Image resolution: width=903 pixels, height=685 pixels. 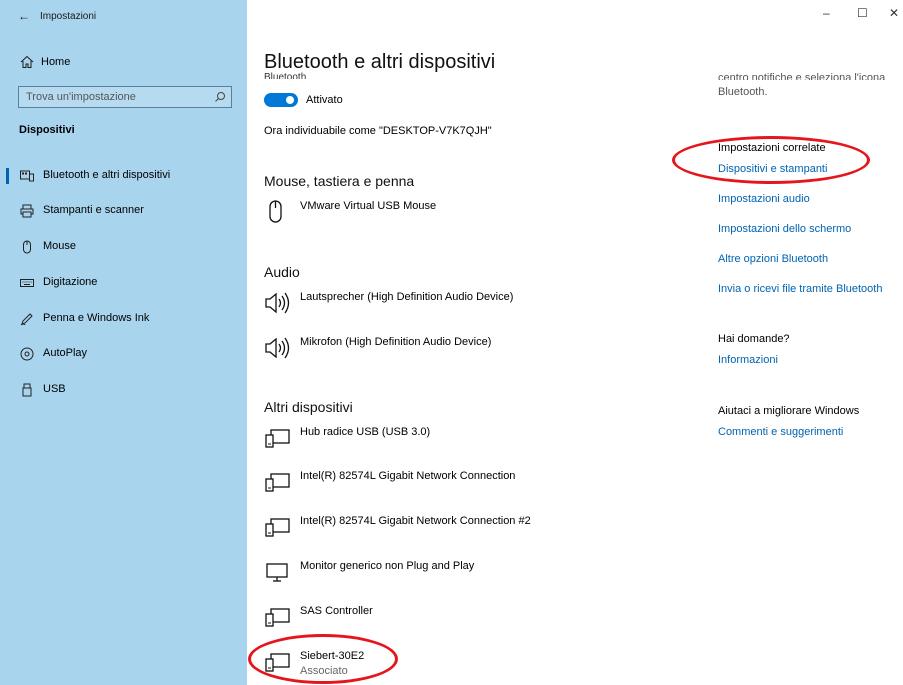 What do you see at coordinates (60, 246) in the screenshot?
I see `sidebar-item-label: Mouse` at bounding box center [60, 246].